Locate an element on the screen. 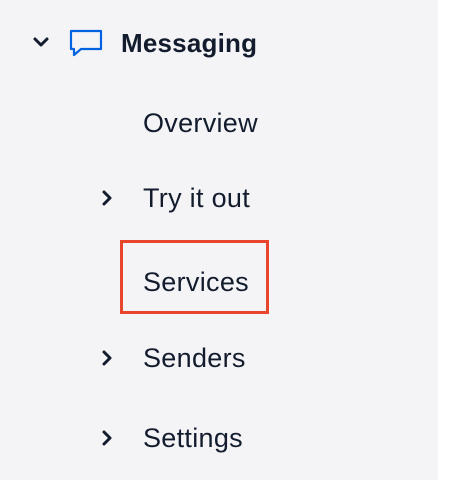 The image size is (460, 480). sidebar-item-overview: Overview is located at coordinates (219, 123).